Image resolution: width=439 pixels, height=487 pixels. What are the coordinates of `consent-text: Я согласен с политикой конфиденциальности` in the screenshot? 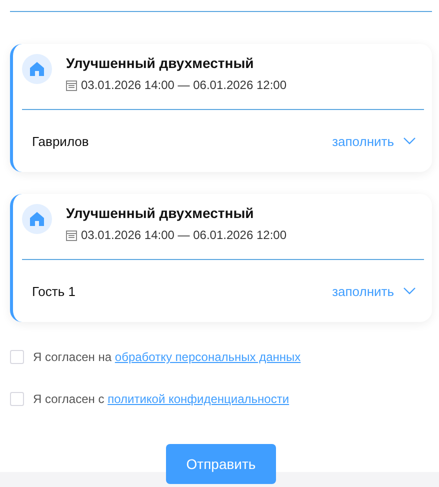 It's located at (161, 399).